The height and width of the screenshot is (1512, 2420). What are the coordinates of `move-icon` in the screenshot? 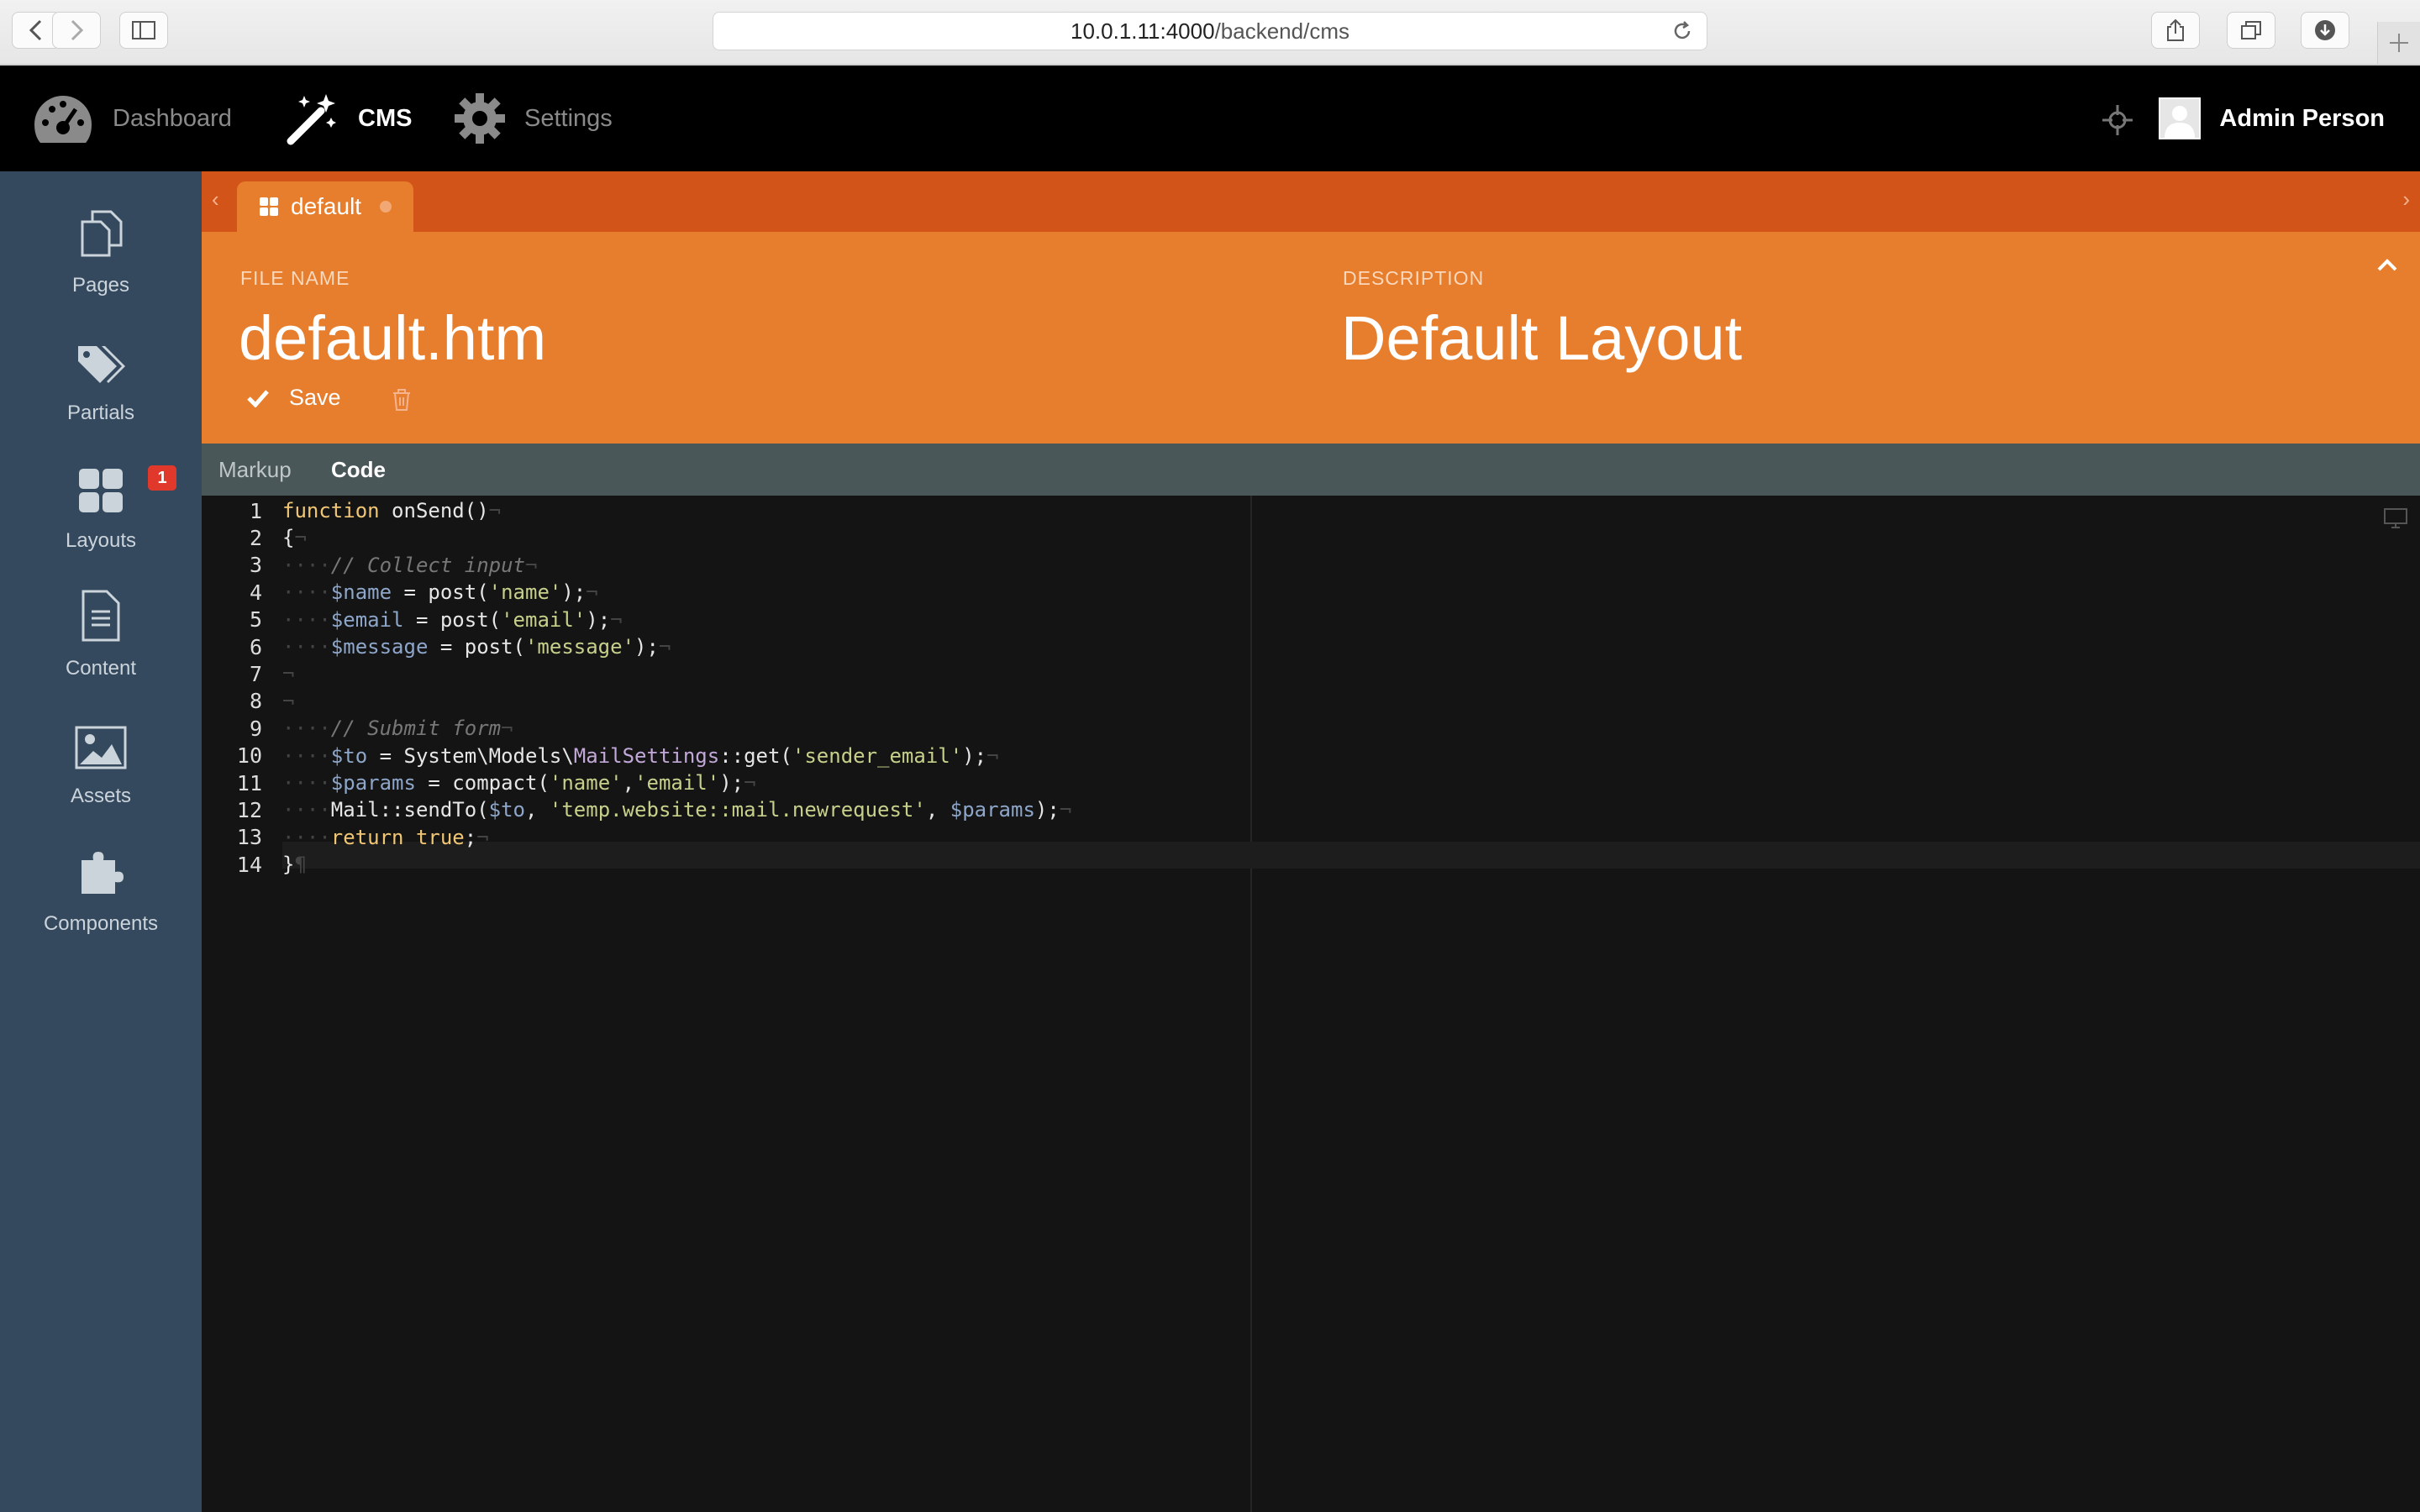 It's located at (2117, 120).